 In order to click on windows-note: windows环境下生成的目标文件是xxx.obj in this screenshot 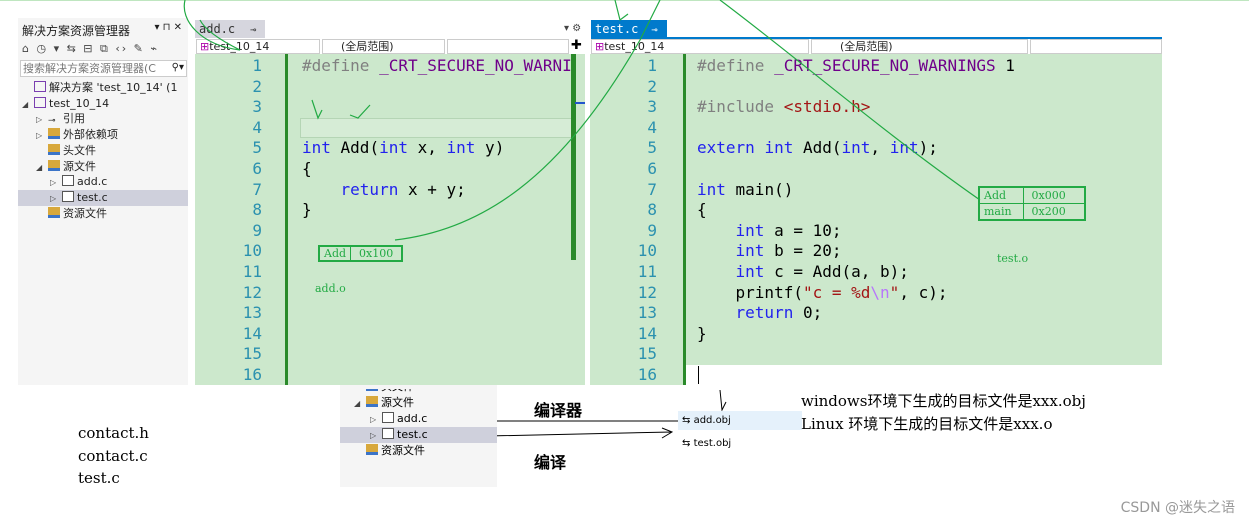, I will do `click(943, 401)`.